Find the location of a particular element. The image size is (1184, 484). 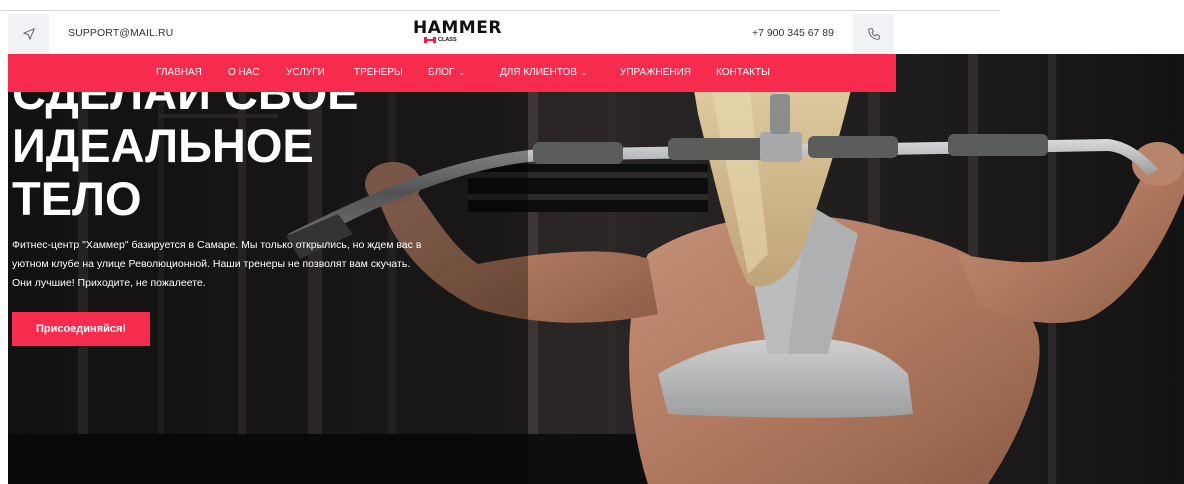

hero-headline-line-3: ТЕЛО is located at coordinates (77, 198).